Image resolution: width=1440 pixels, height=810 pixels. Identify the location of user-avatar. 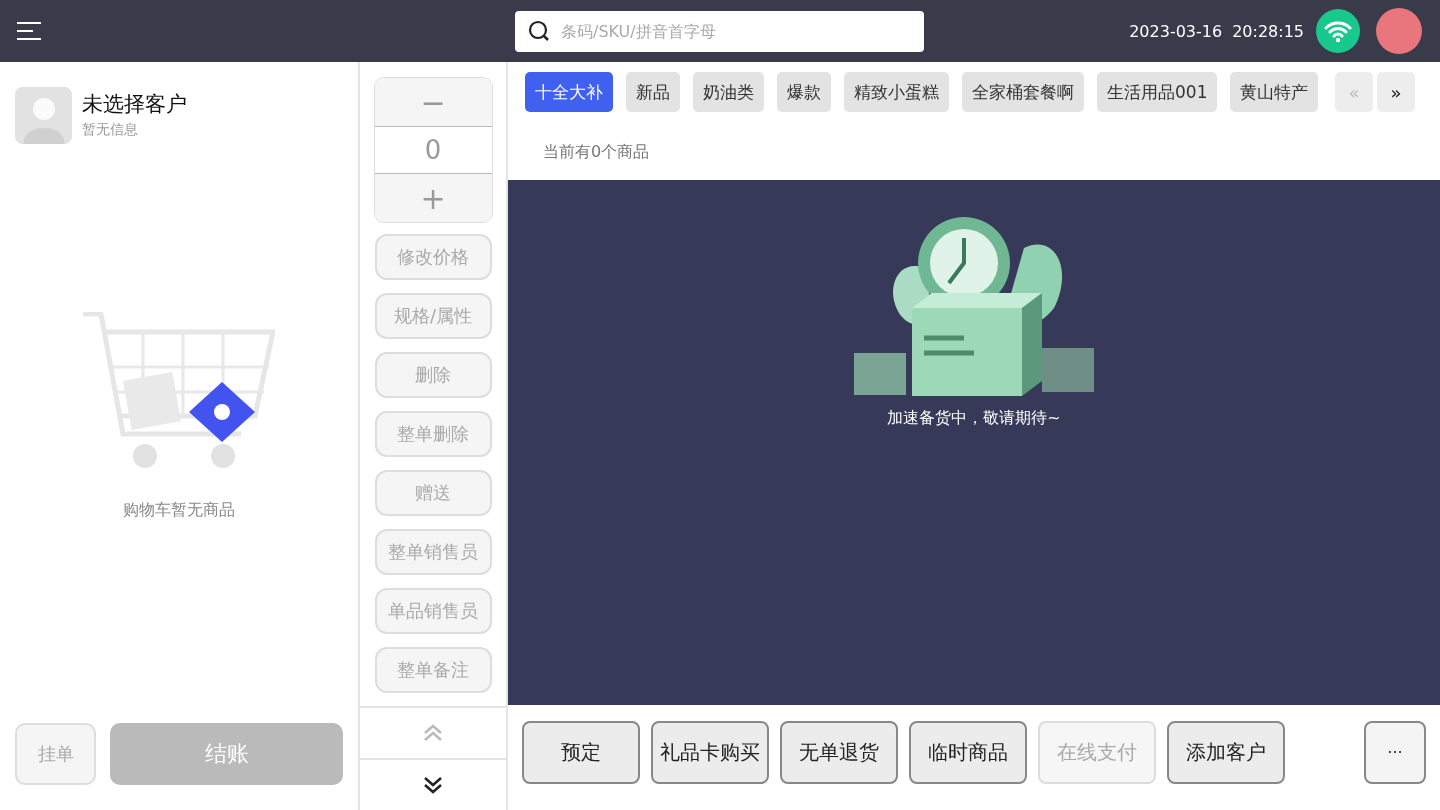
(1399, 31).